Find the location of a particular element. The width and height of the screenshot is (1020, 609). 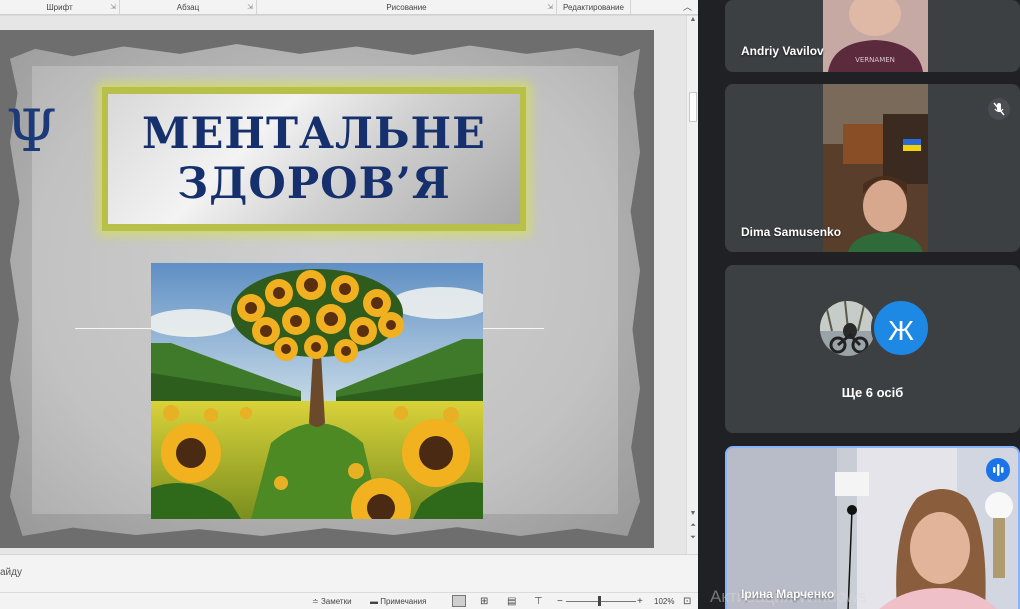

sunflower-tree-illustration is located at coordinates (317, 391).